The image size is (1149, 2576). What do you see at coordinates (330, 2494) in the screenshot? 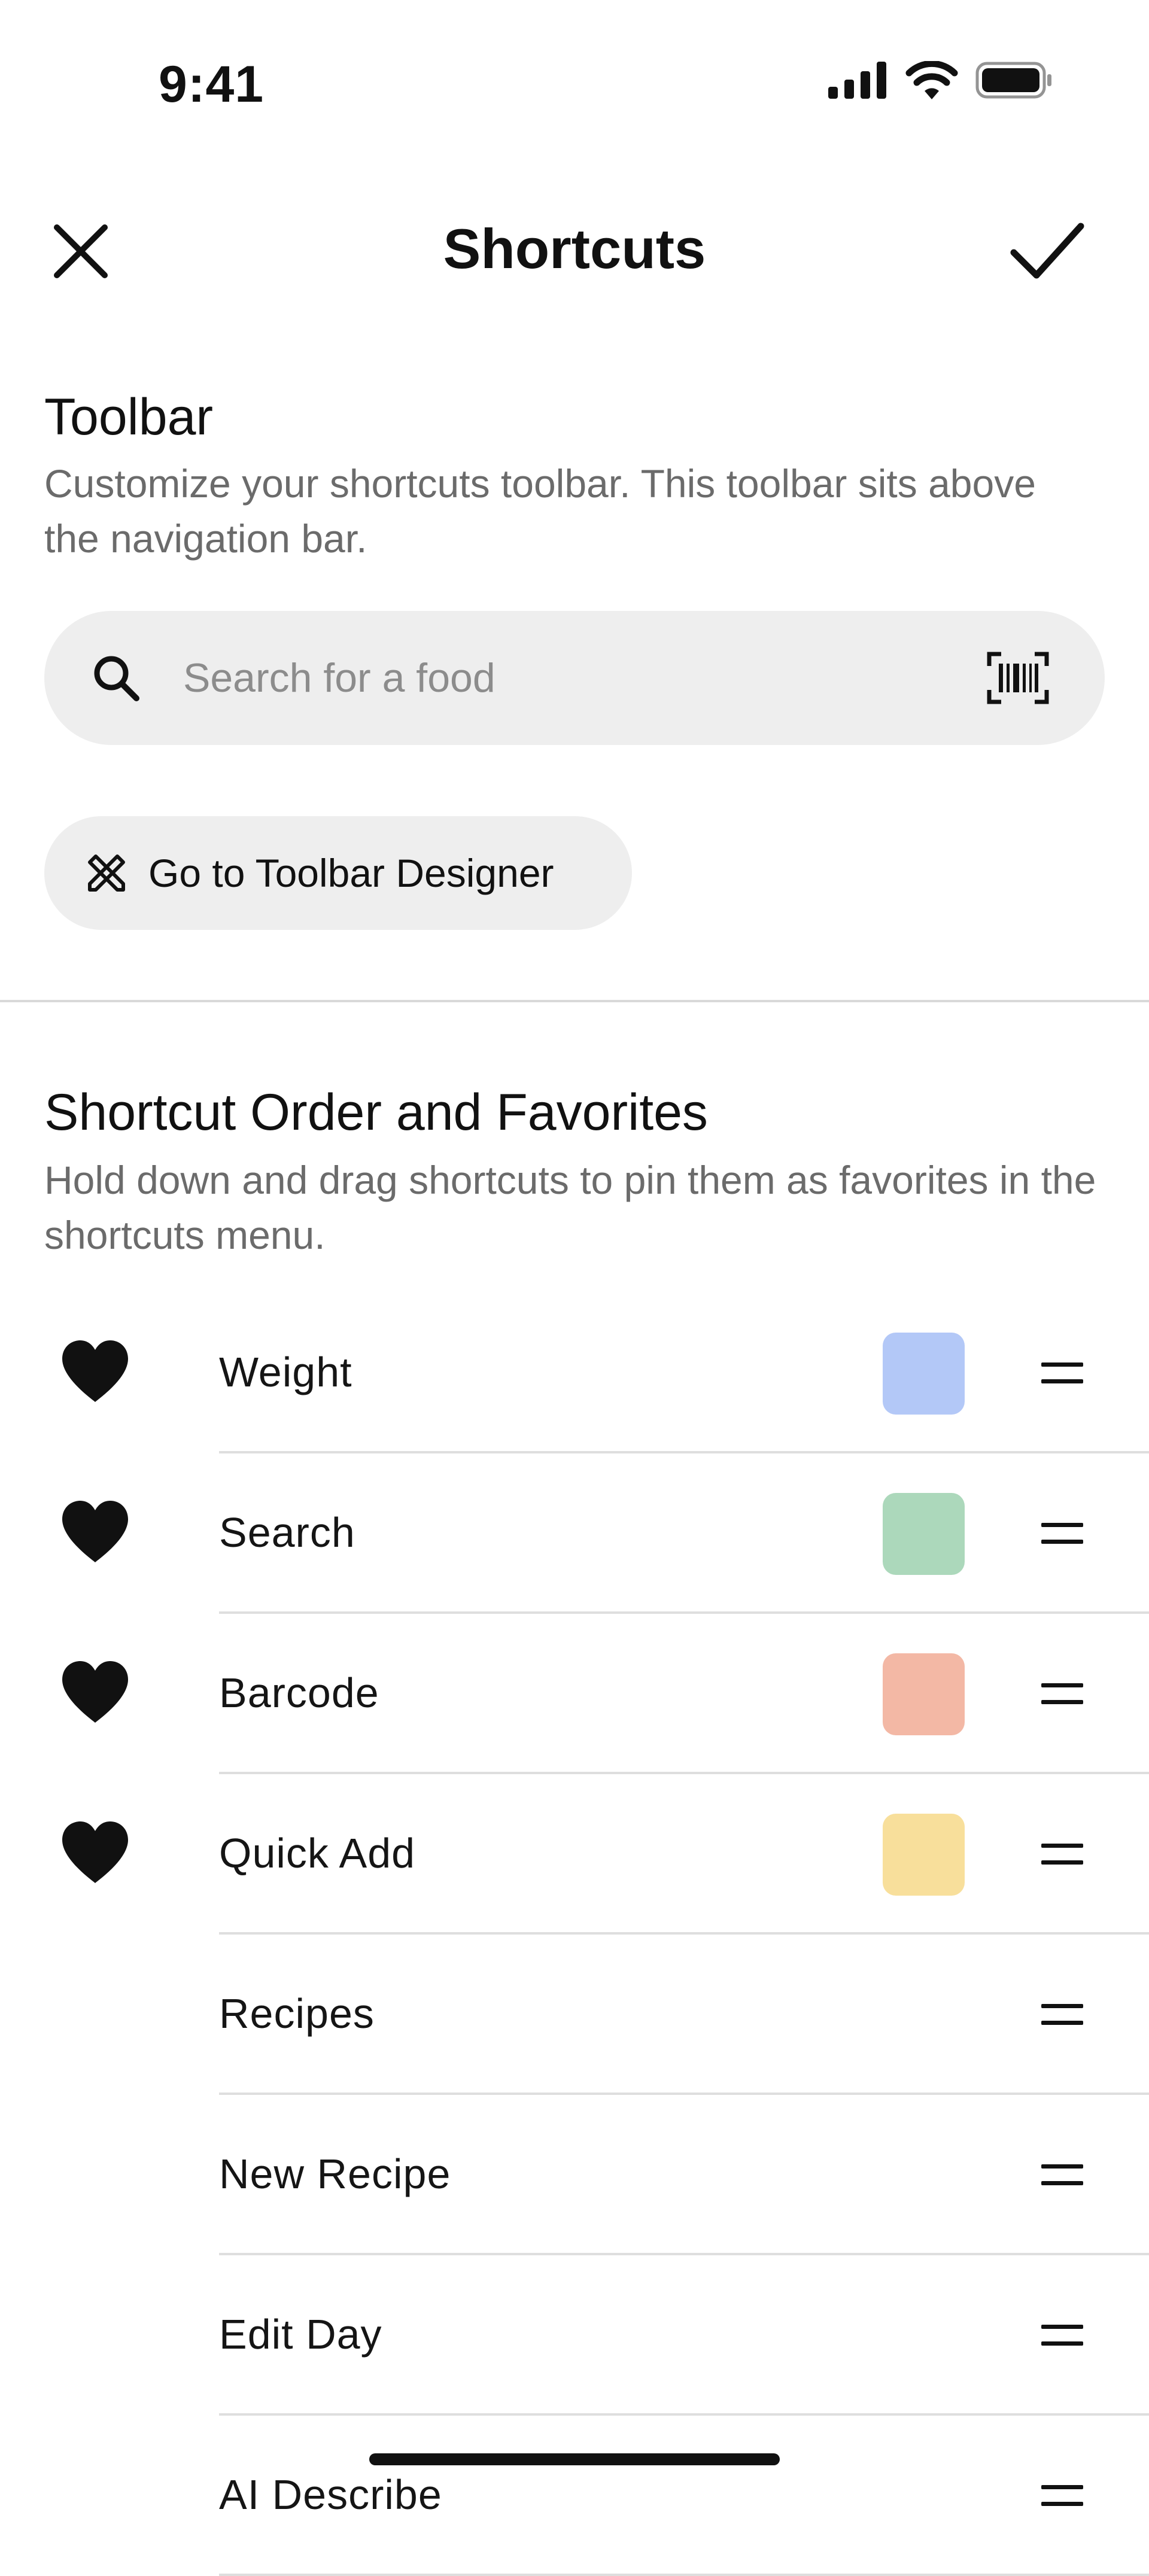
I see `shortcut-label: AI Describe` at bounding box center [330, 2494].